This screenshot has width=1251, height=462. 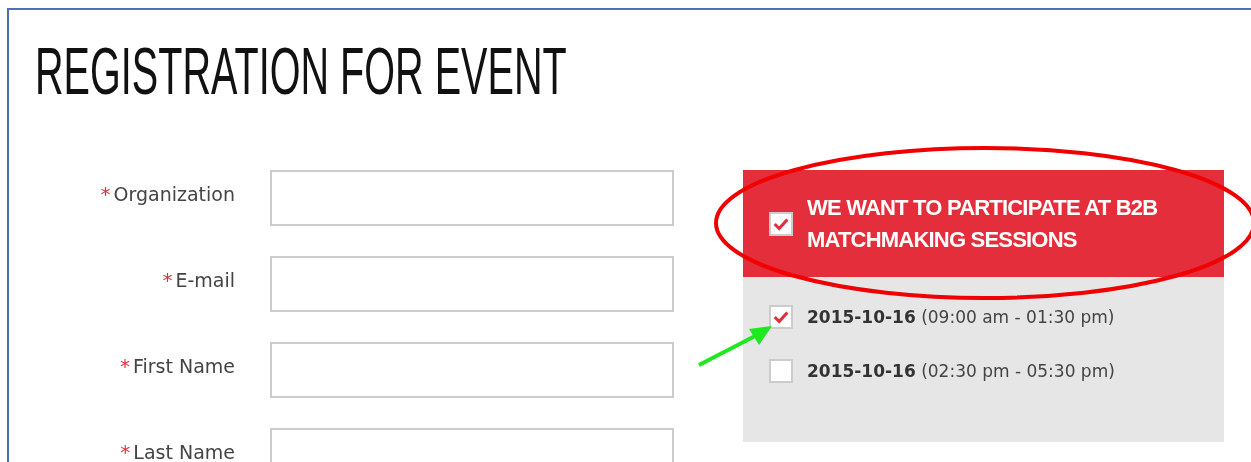 What do you see at coordinates (174, 194) in the screenshot?
I see `field-label: Organization` at bounding box center [174, 194].